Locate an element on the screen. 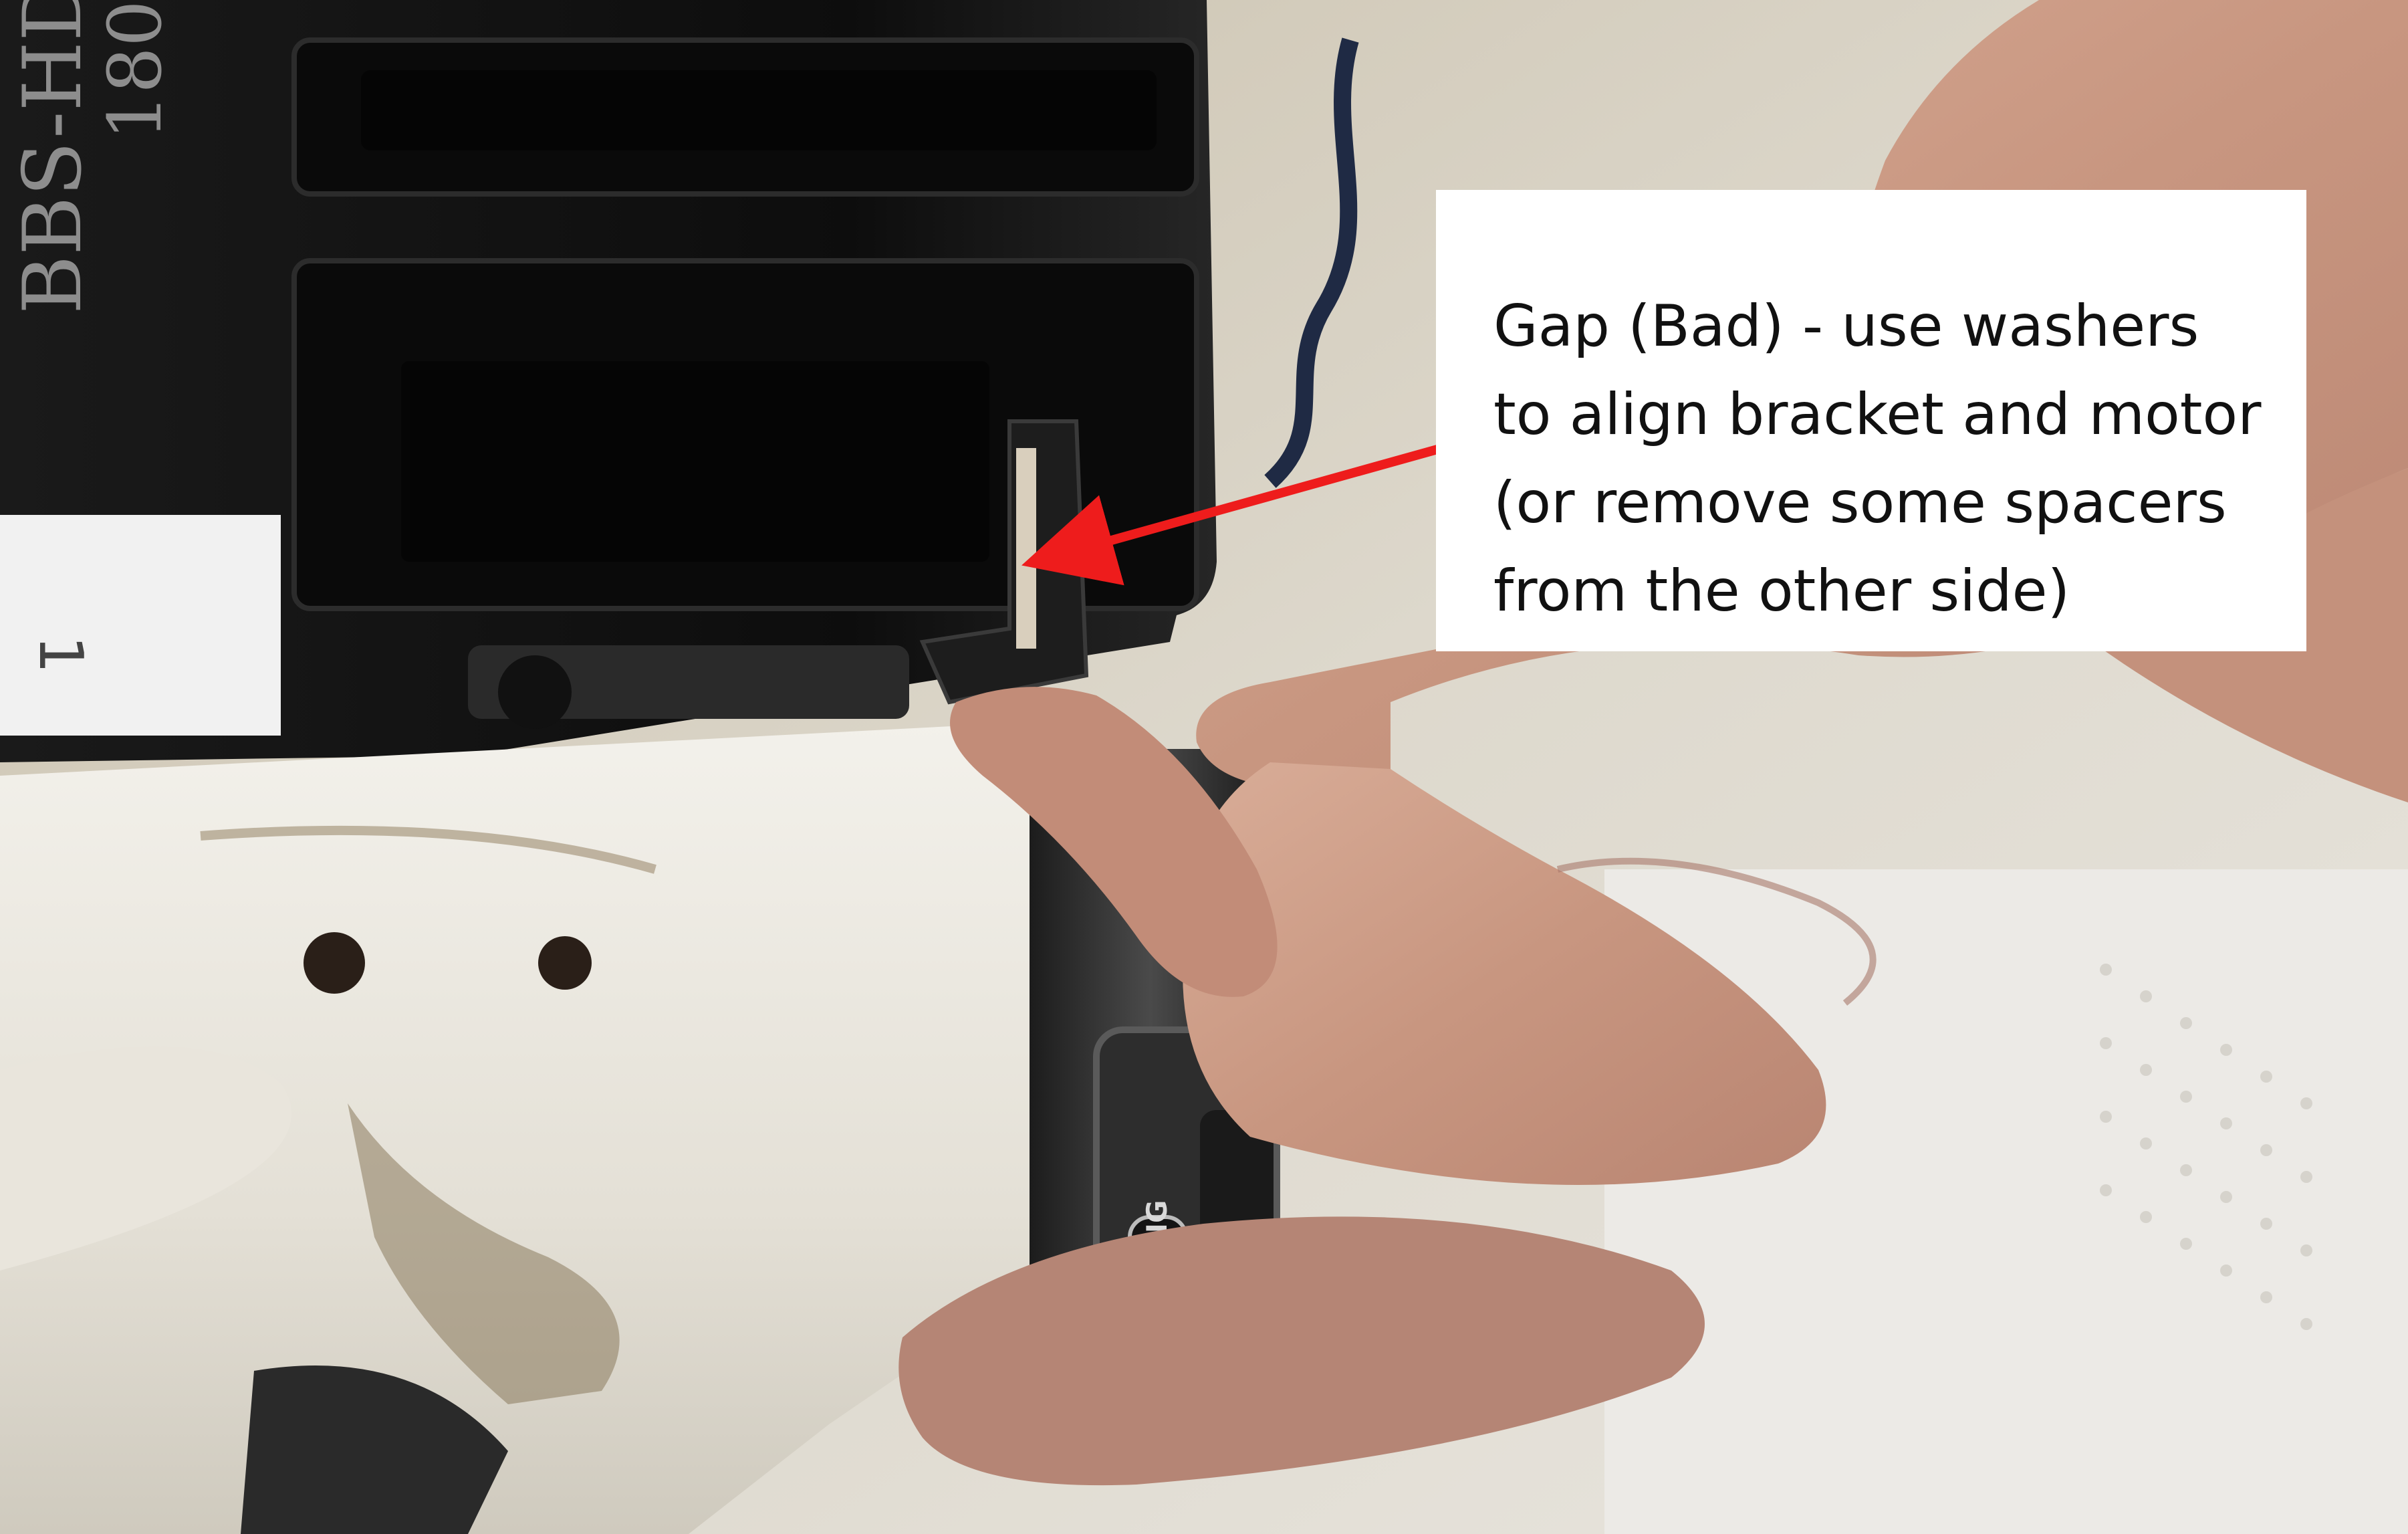 The height and width of the screenshot is (1534, 2408). motor-model-engraving: BBS-HD is located at coordinates (53, 157).